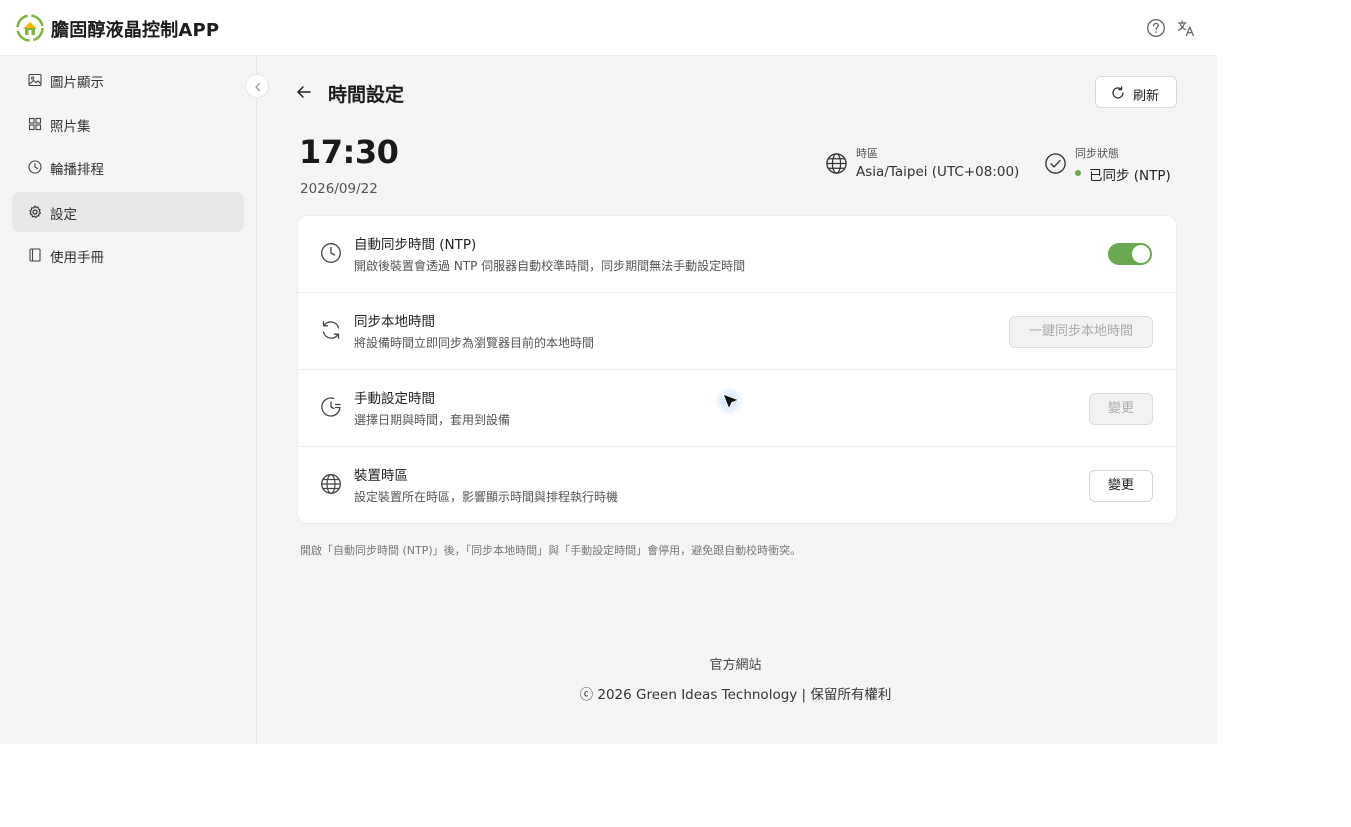  Describe the element at coordinates (35, 212) in the screenshot. I see `gear-icon` at that location.